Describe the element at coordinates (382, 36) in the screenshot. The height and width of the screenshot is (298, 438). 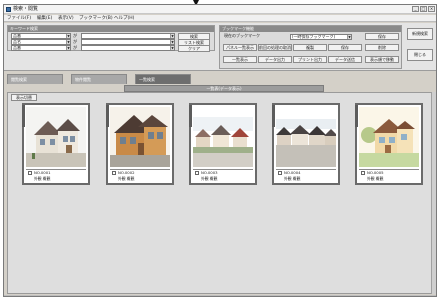
I see `bookmark-save-button: 保存` at that location.